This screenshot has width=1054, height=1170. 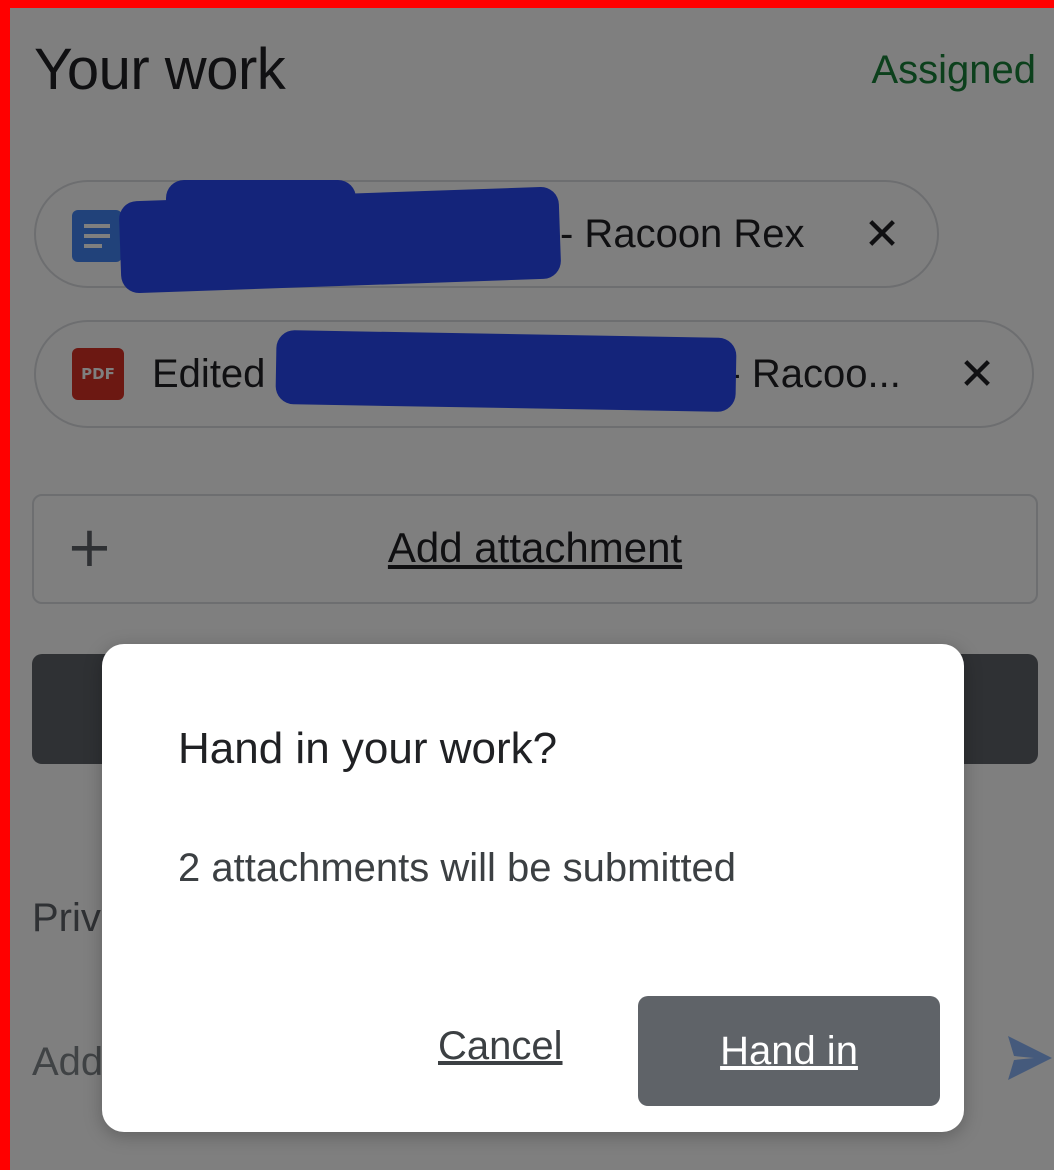 I want to click on dialog-message: 2 attachments will be submitted, so click(x=457, y=868).